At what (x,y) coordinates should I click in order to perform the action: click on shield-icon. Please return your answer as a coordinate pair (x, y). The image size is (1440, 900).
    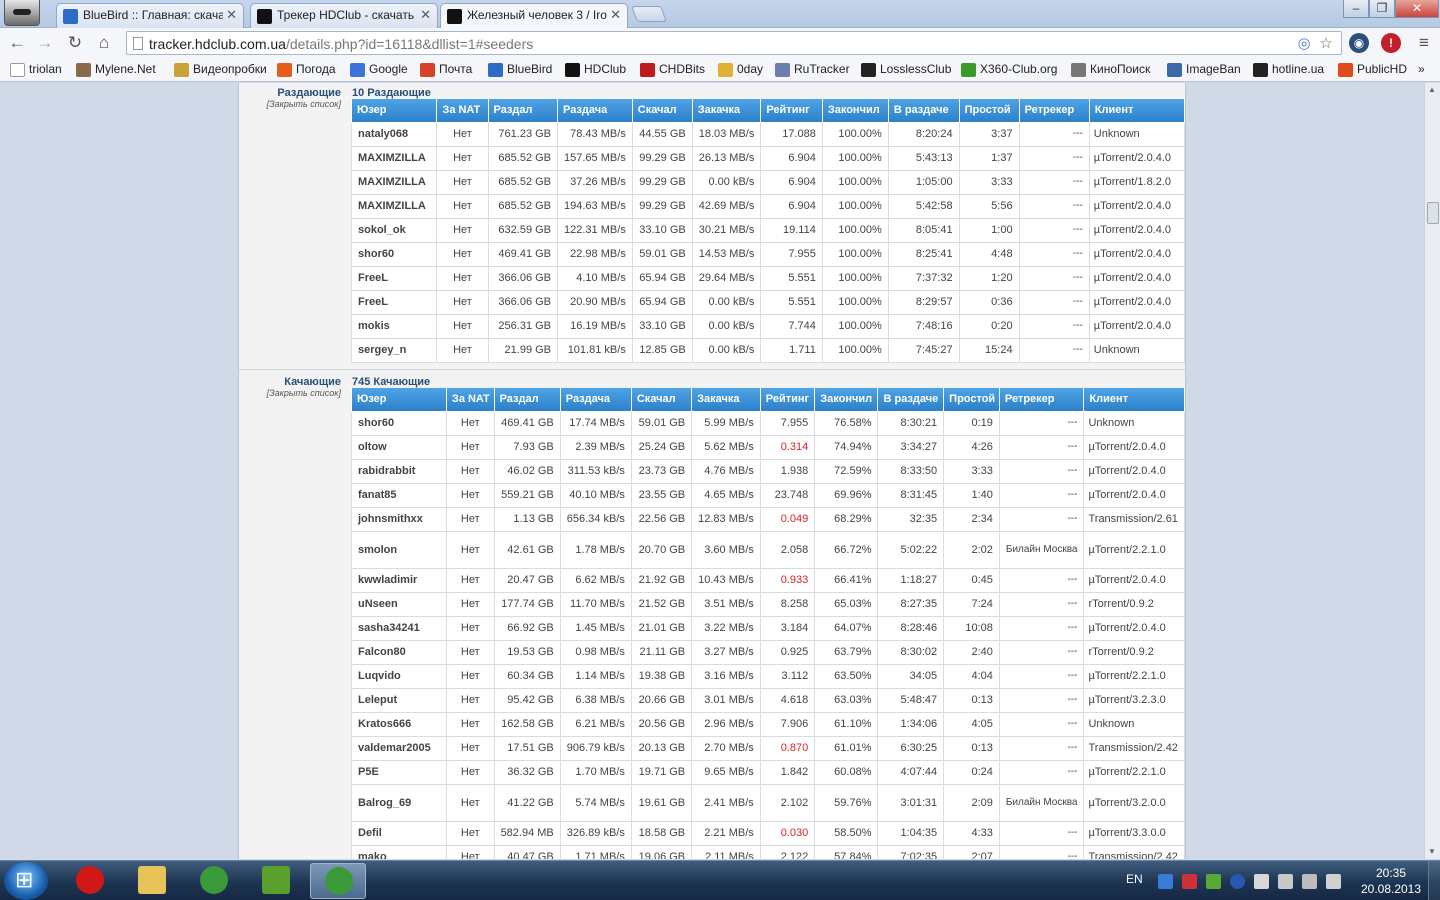
    Looking at the image, I should click on (1165, 881).